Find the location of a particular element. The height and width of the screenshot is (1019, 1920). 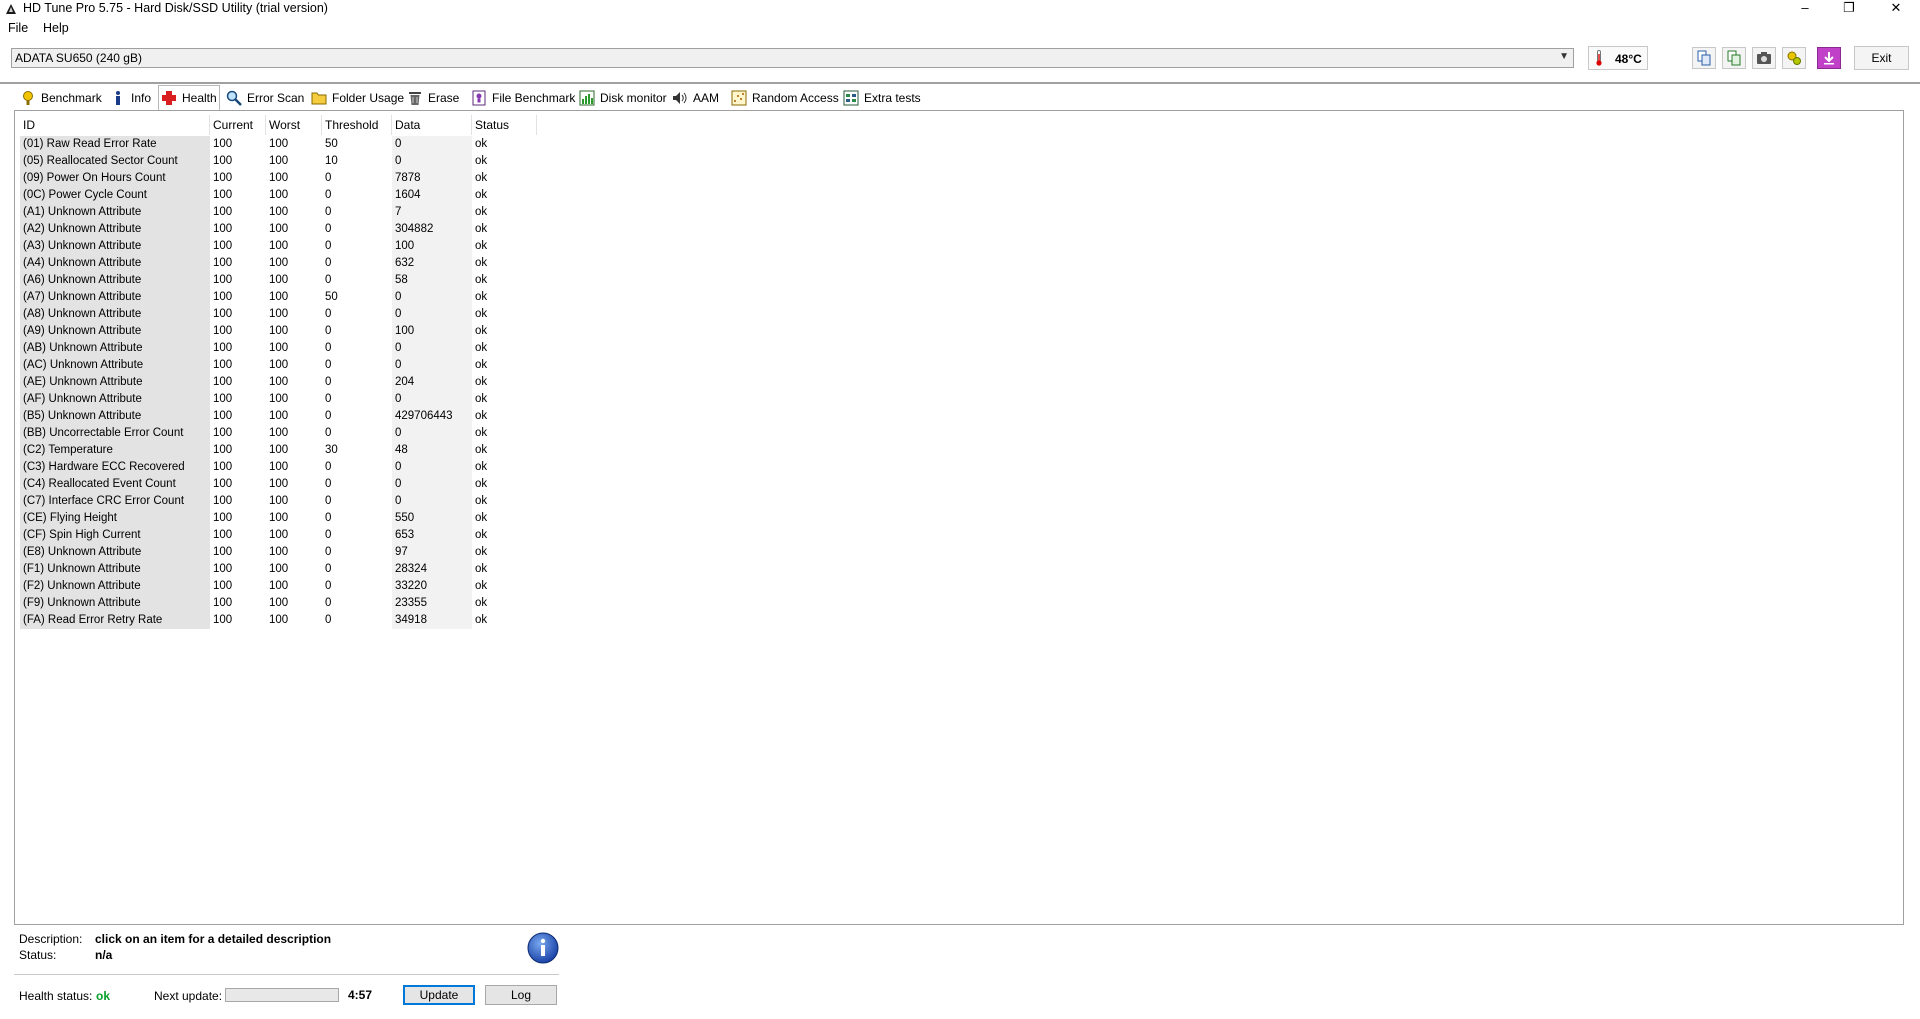

table-row: (A7) Unknown Attribute 100 100 50 0 ok is located at coordinates (278, 297).